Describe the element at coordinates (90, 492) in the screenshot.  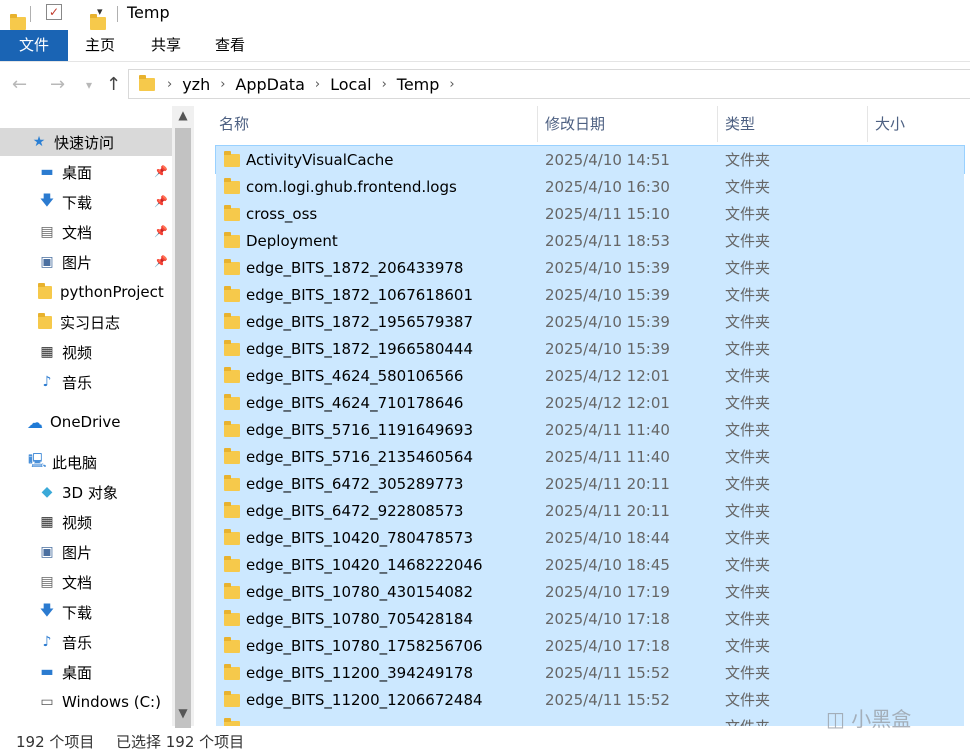
I see `sidebar-item-label: 3D 对象` at that location.